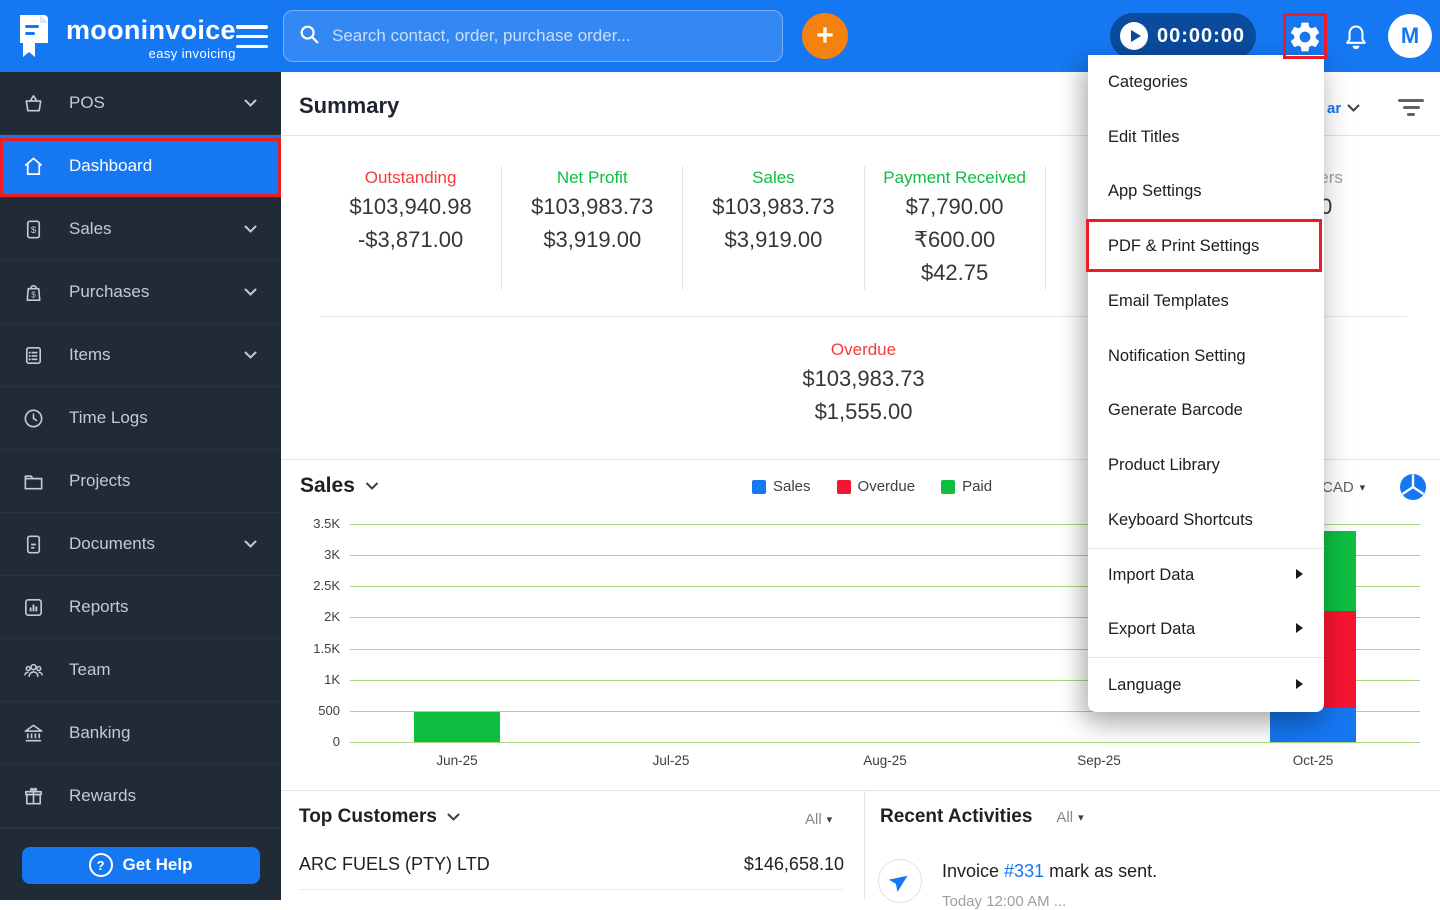 Image resolution: width=1440 pixels, height=910 pixels. I want to click on sidebar-item-sales: $ Sales, so click(140, 229).